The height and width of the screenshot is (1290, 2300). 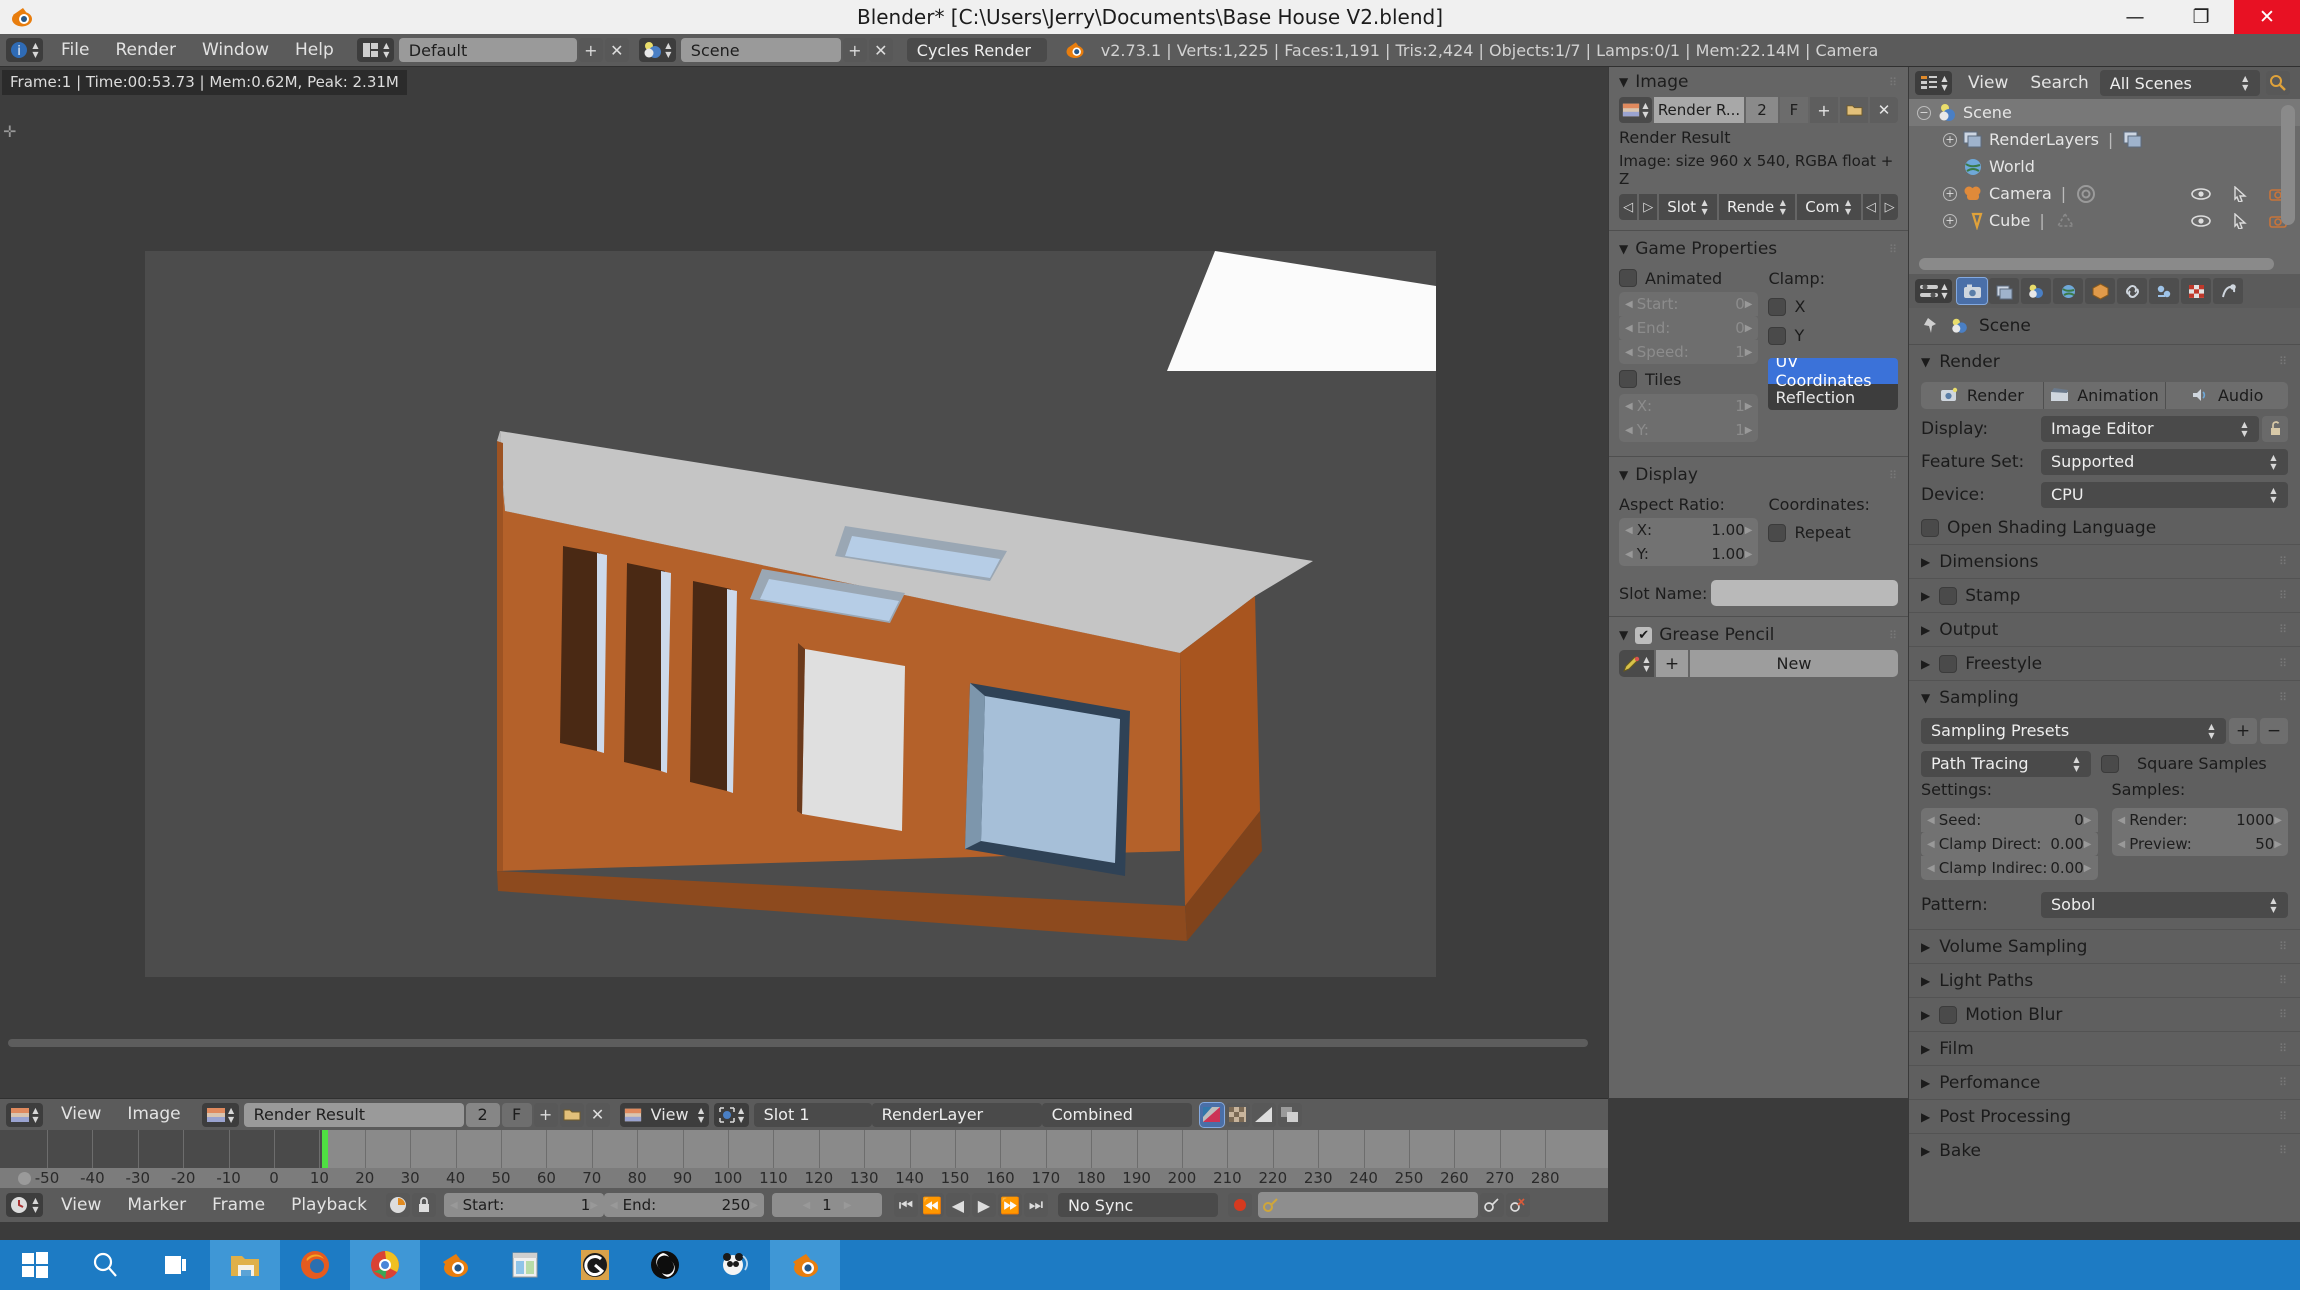 What do you see at coordinates (597, 1114) in the screenshot?
I see `unlink-image-button: ✕` at bounding box center [597, 1114].